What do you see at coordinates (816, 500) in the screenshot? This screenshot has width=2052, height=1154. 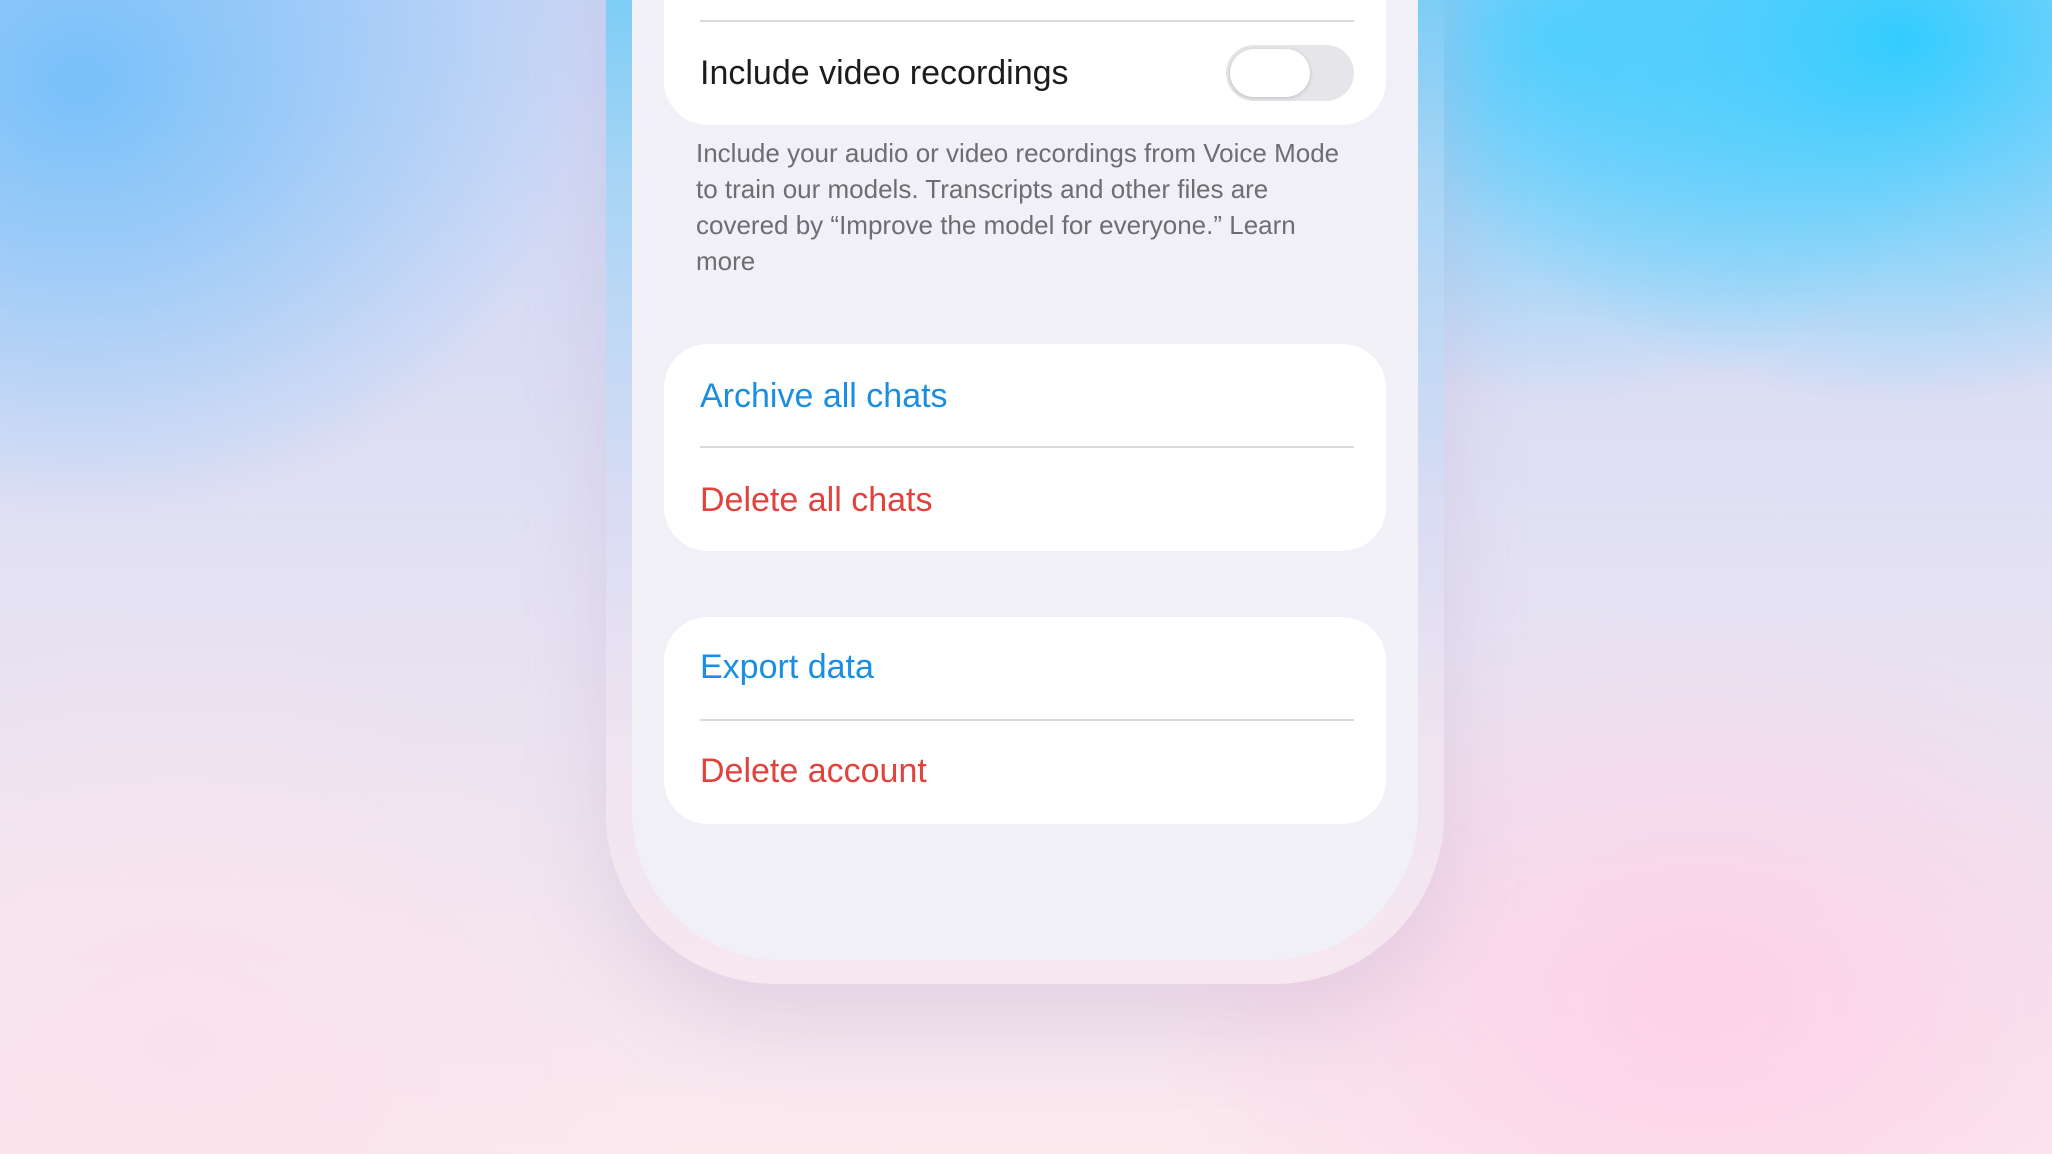 I see `delete-all-chats-button: Delete all chats` at bounding box center [816, 500].